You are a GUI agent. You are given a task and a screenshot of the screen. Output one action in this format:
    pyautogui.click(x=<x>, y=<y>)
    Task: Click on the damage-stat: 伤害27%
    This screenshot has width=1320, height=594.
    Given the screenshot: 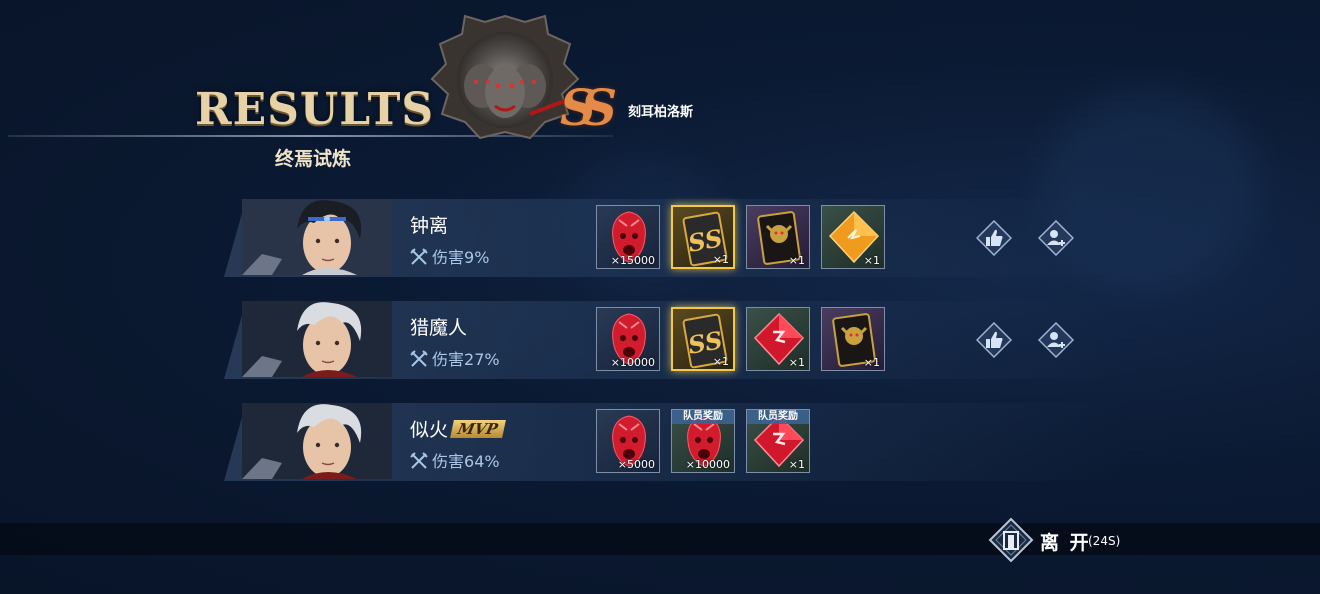 What is the action you would take?
    pyautogui.click(x=455, y=358)
    